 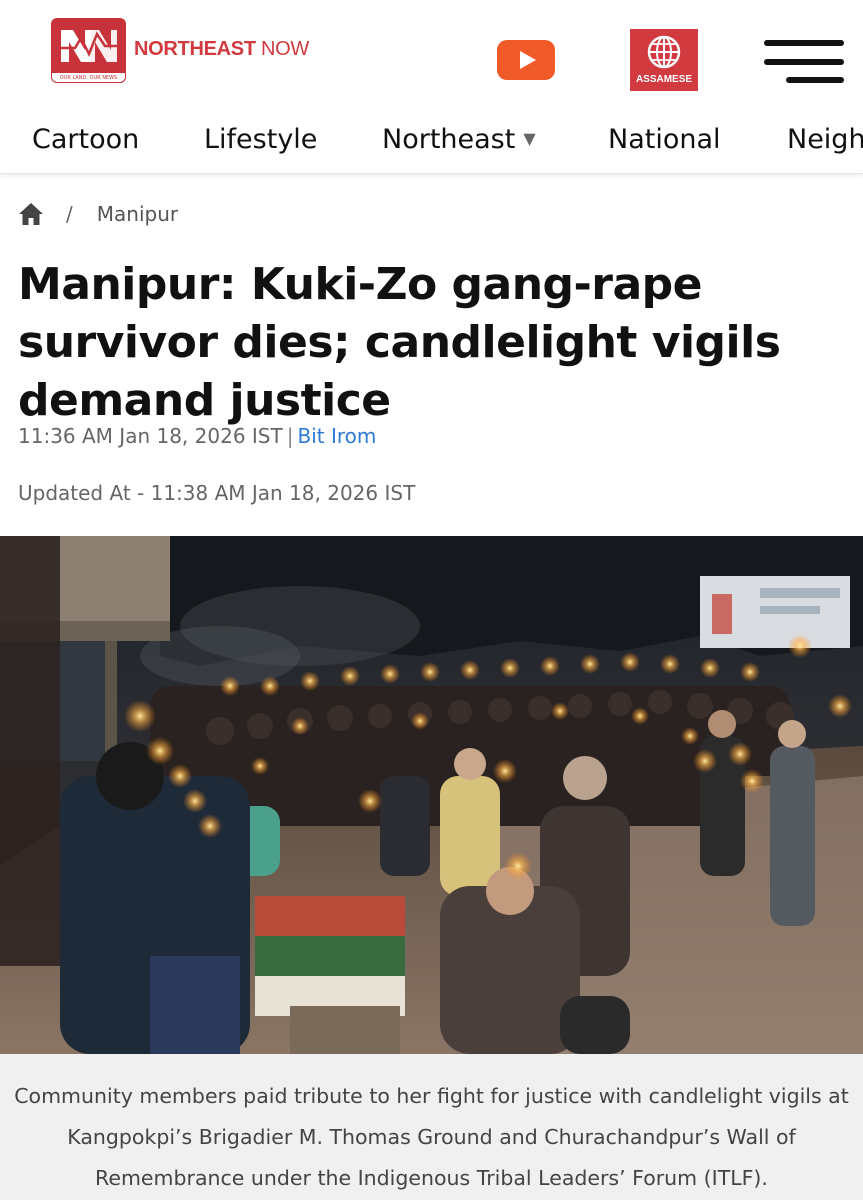 What do you see at coordinates (804, 62) in the screenshot?
I see `hamburger-menu-icon` at bounding box center [804, 62].